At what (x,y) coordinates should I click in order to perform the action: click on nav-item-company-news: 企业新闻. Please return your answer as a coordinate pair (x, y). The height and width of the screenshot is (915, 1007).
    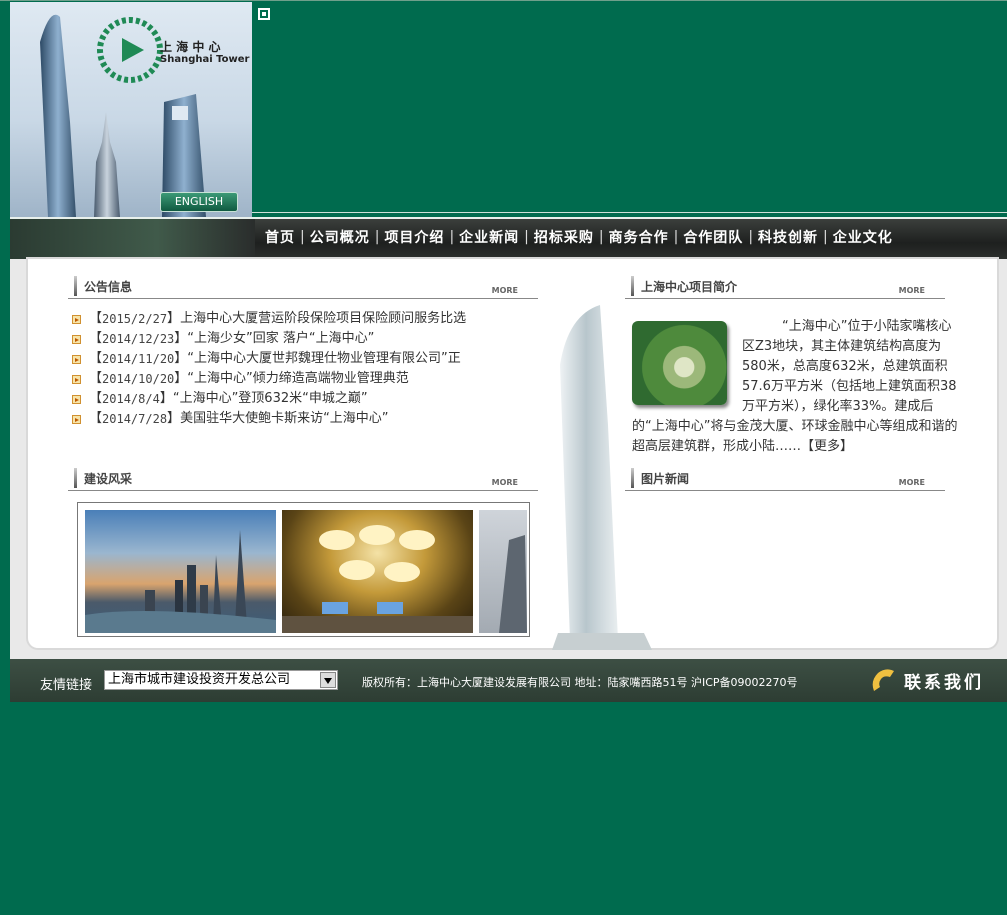
    Looking at the image, I should click on (489, 237).